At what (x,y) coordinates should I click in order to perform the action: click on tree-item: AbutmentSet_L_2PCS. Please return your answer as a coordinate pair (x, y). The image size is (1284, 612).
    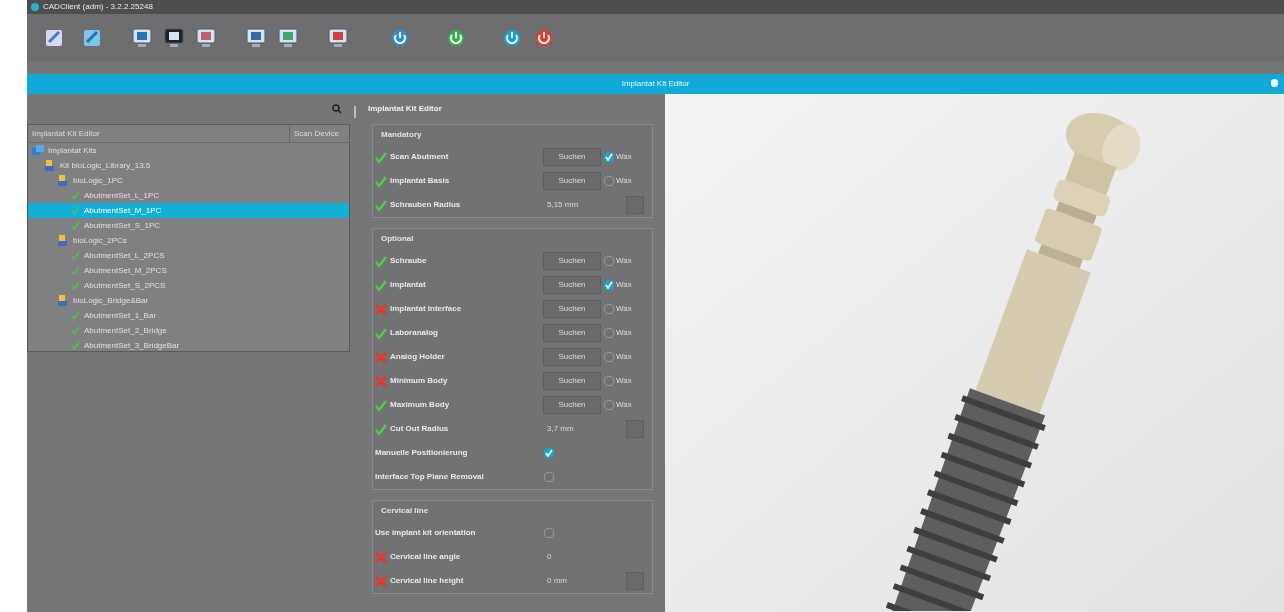
    Looking at the image, I should click on (188, 255).